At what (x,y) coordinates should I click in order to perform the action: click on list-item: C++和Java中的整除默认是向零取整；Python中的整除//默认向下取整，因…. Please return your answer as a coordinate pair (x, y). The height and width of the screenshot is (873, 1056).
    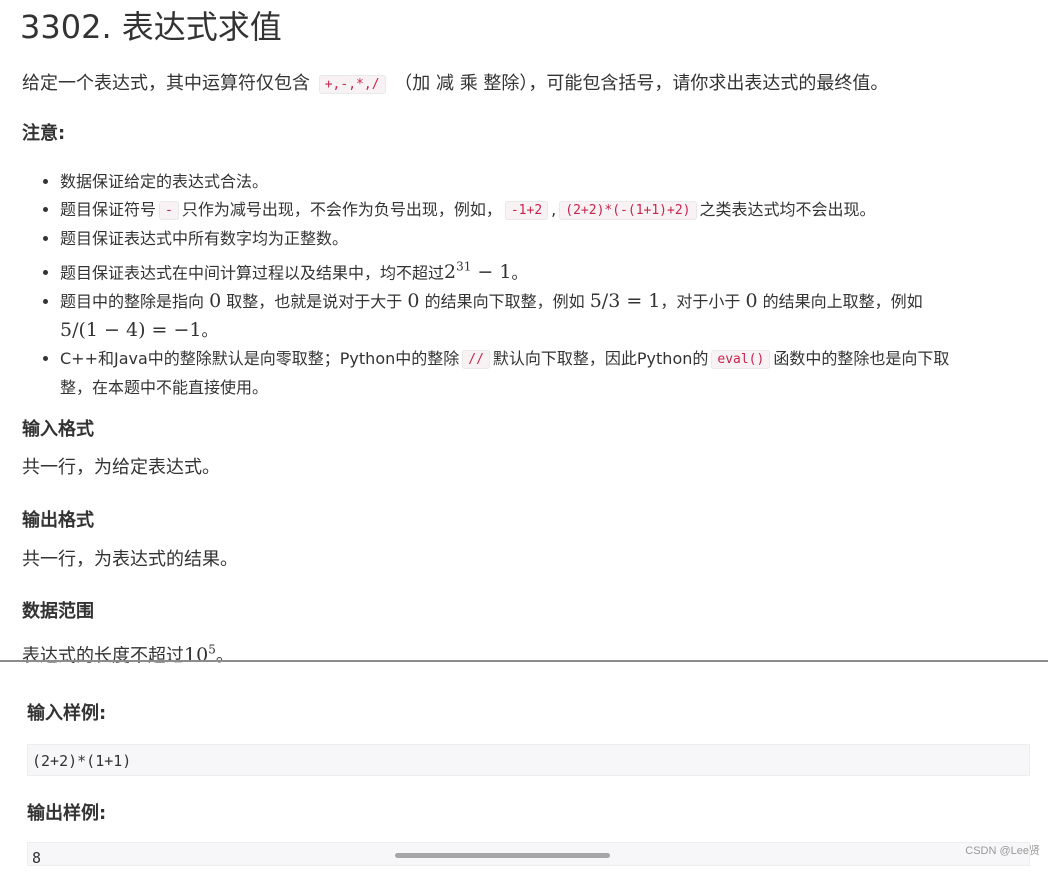
    Looking at the image, I should click on (555, 373).